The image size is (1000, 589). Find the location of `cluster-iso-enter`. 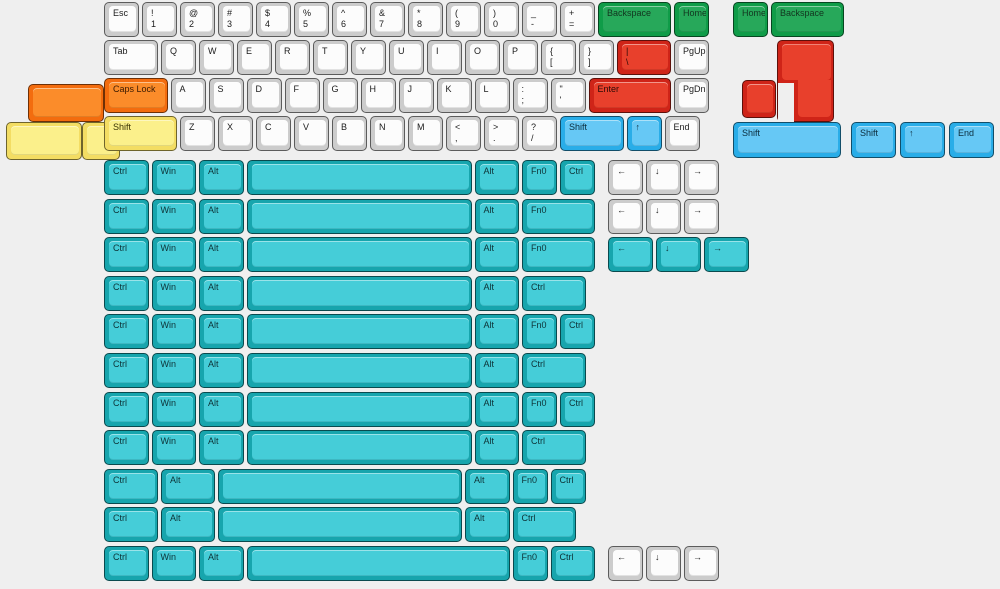

cluster-iso-enter is located at coordinates (805, 82).